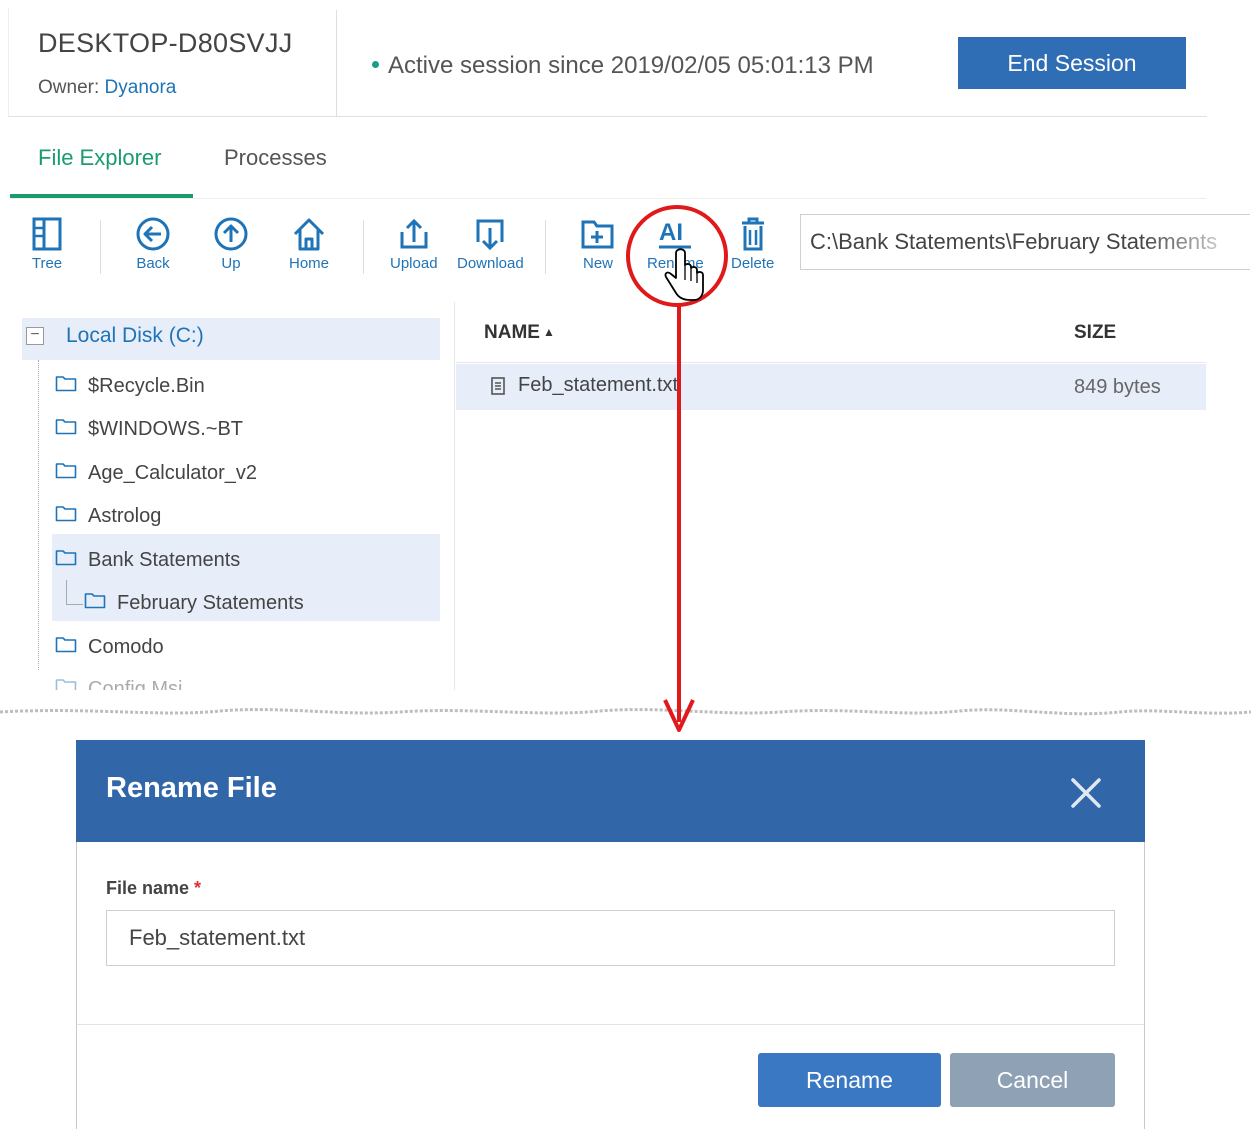 This screenshot has height=1129, width=1251. I want to click on owner-info: Owner: Dyanora, so click(107, 88).